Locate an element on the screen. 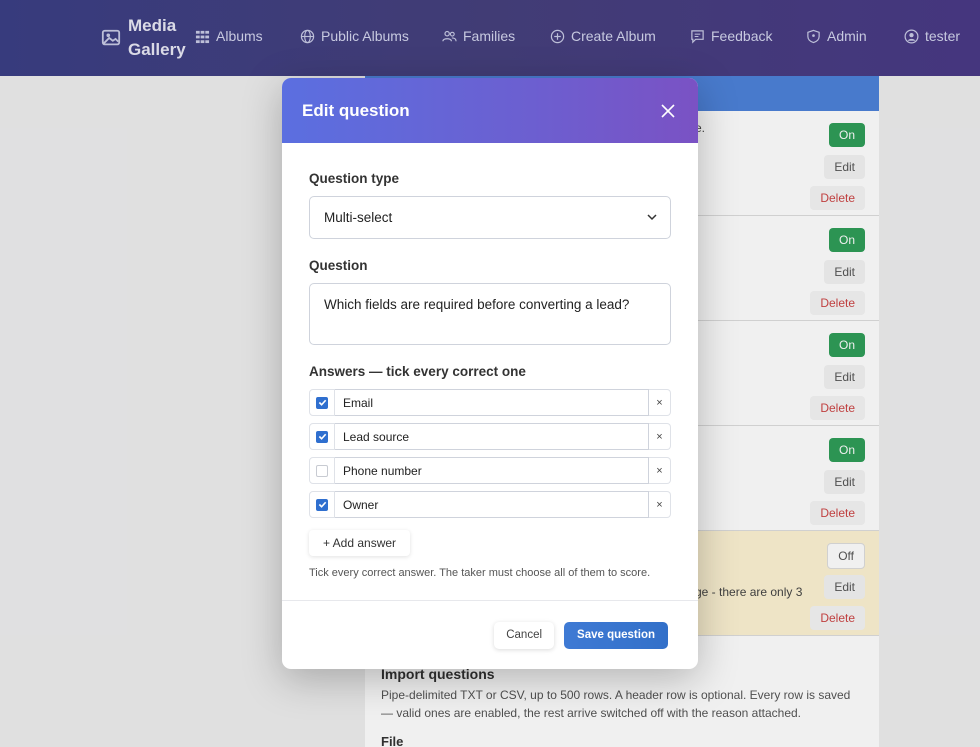 Image resolution: width=980 pixels, height=747 pixels. chevron-down-icon is located at coordinates (652, 217).